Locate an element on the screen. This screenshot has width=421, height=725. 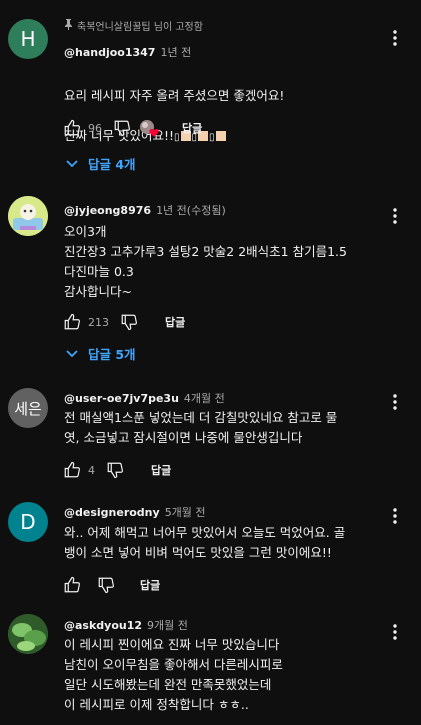
avatar-letter: D is located at coordinates (28, 522).